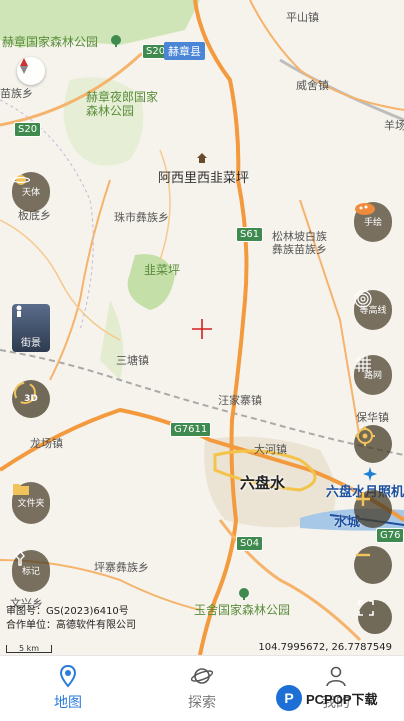 This screenshot has width=404, height=721. I want to click on label-liupanshui: 六盘水, so click(263, 483).